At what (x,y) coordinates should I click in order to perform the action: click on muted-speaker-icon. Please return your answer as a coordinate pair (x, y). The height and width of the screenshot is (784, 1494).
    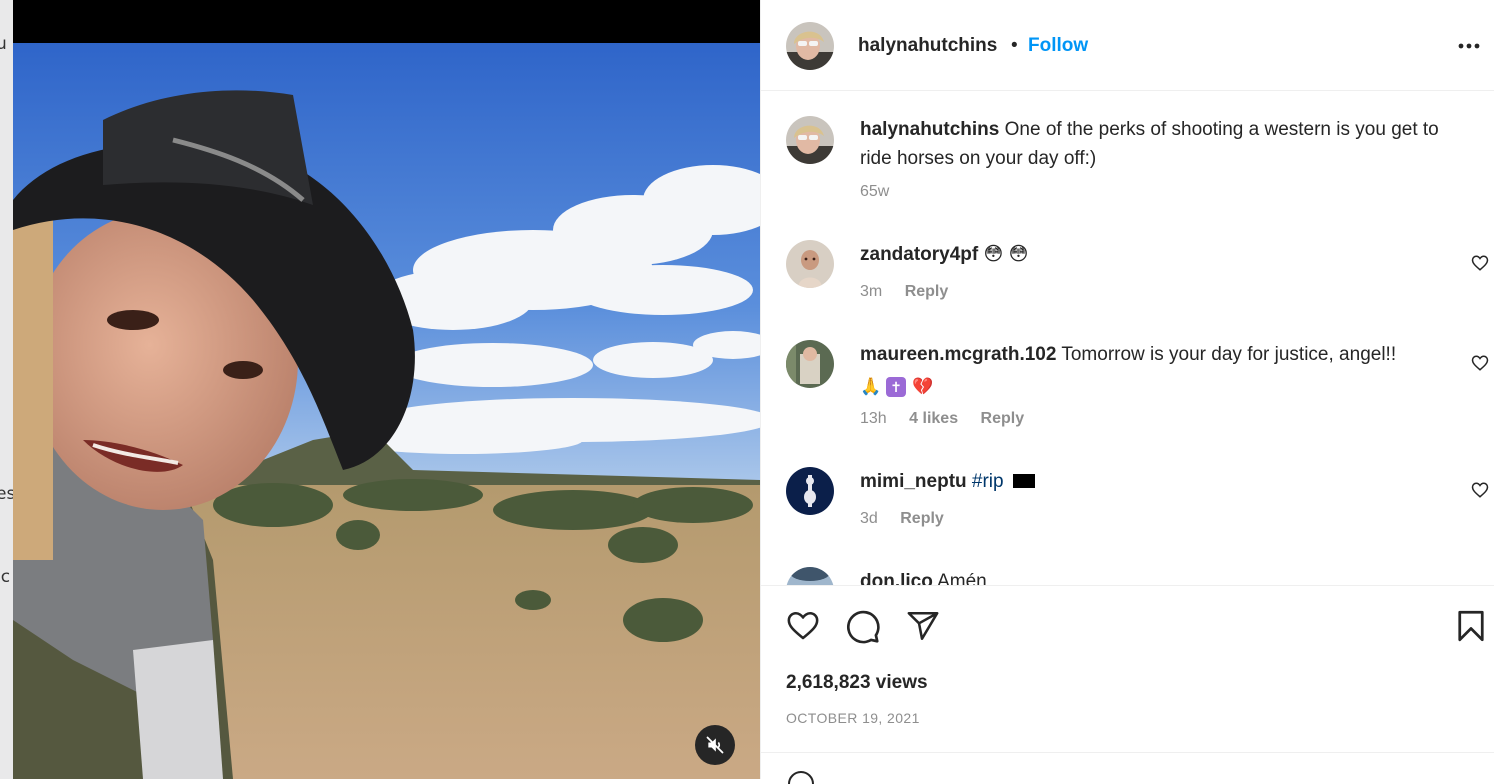
    Looking at the image, I should click on (715, 745).